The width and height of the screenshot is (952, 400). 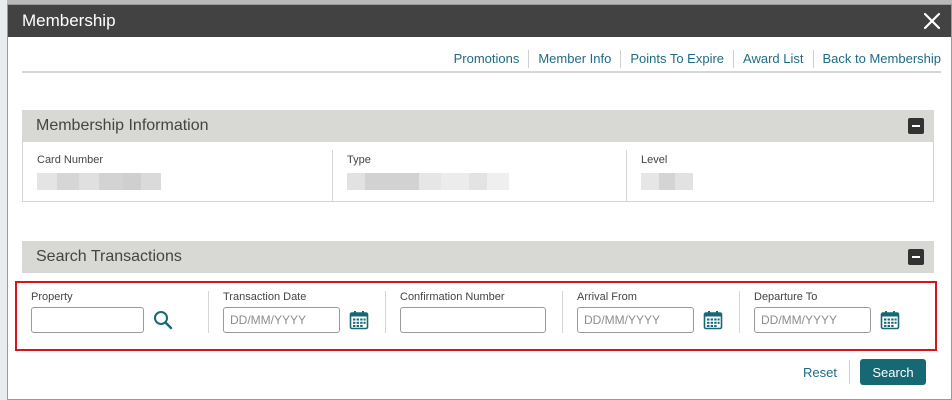 I want to click on arrival-from-label: Arrival From, so click(x=607, y=297).